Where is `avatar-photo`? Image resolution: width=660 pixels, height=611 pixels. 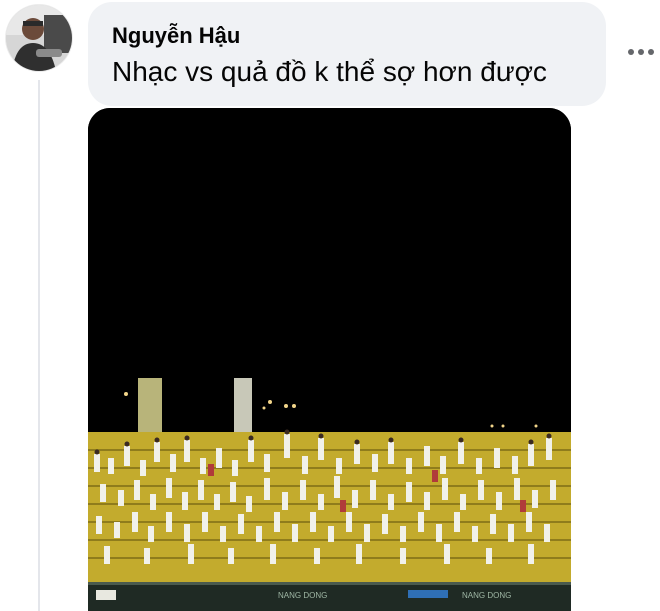
avatar-photo is located at coordinates (39, 38).